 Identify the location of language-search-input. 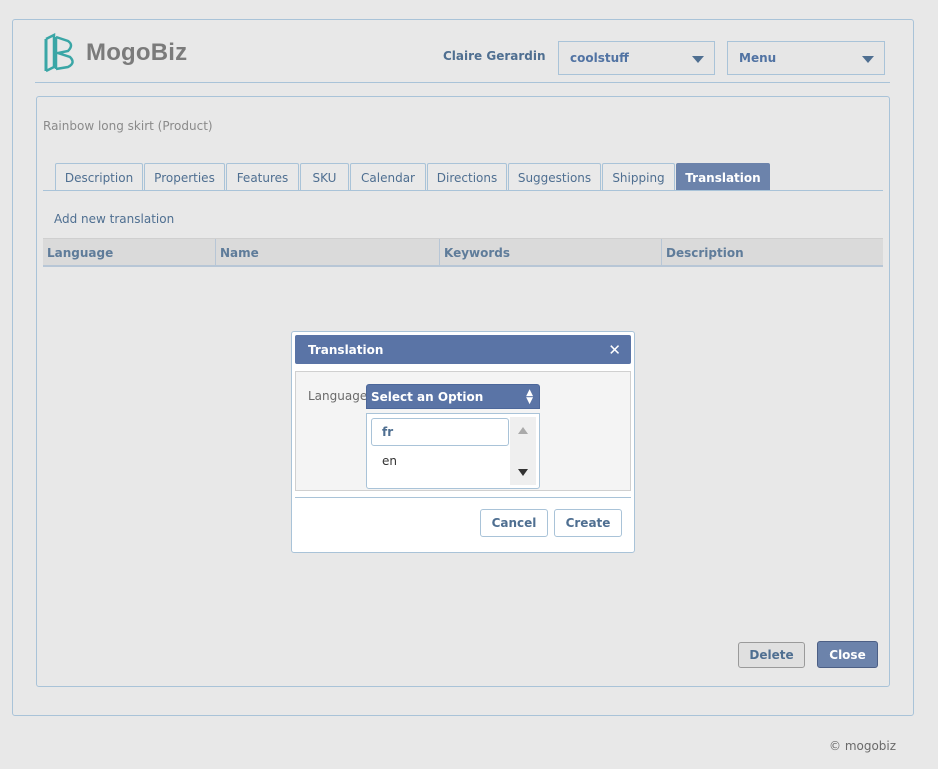
(440, 432).